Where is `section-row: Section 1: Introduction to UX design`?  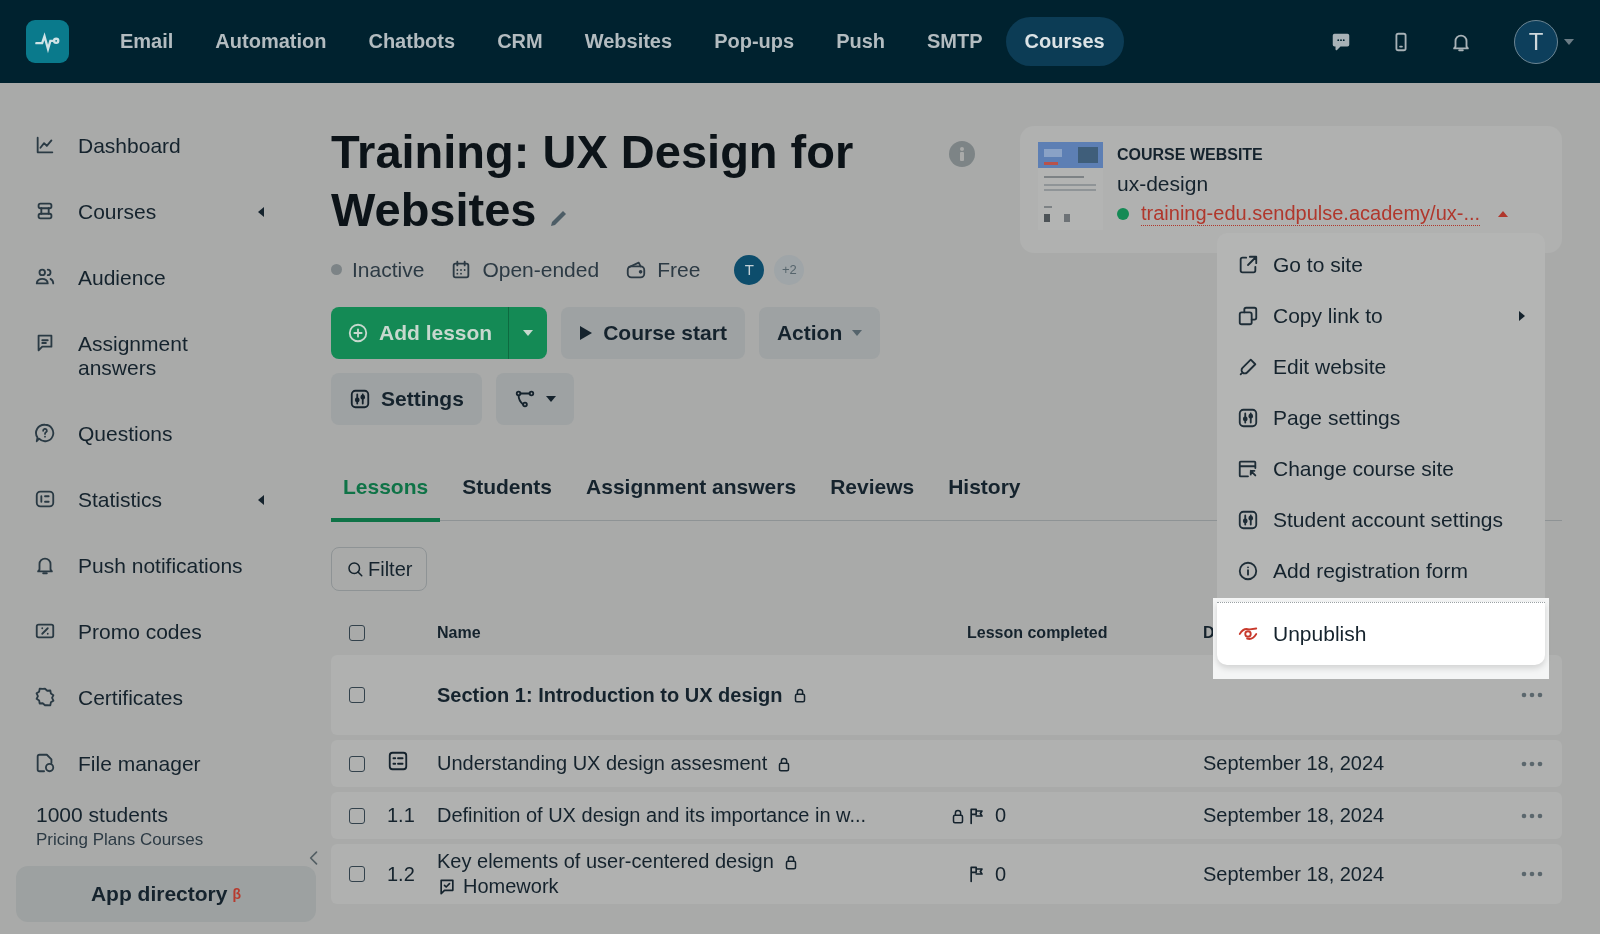 section-row: Section 1: Introduction to UX design is located at coordinates (946, 695).